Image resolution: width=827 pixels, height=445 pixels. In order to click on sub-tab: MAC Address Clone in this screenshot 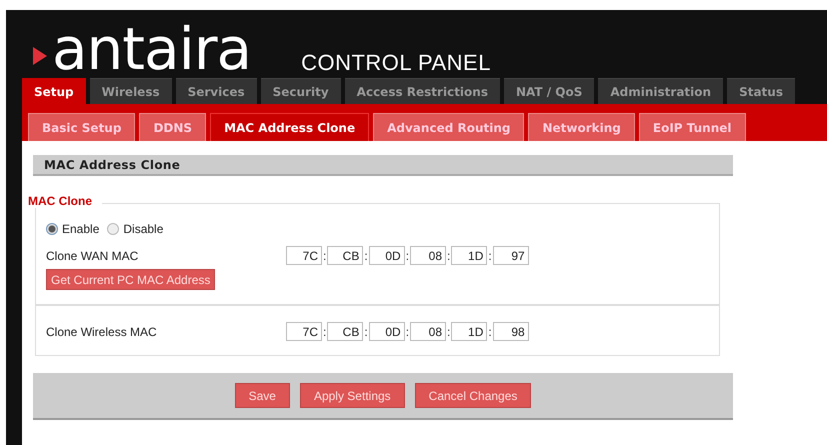, I will do `click(290, 127)`.